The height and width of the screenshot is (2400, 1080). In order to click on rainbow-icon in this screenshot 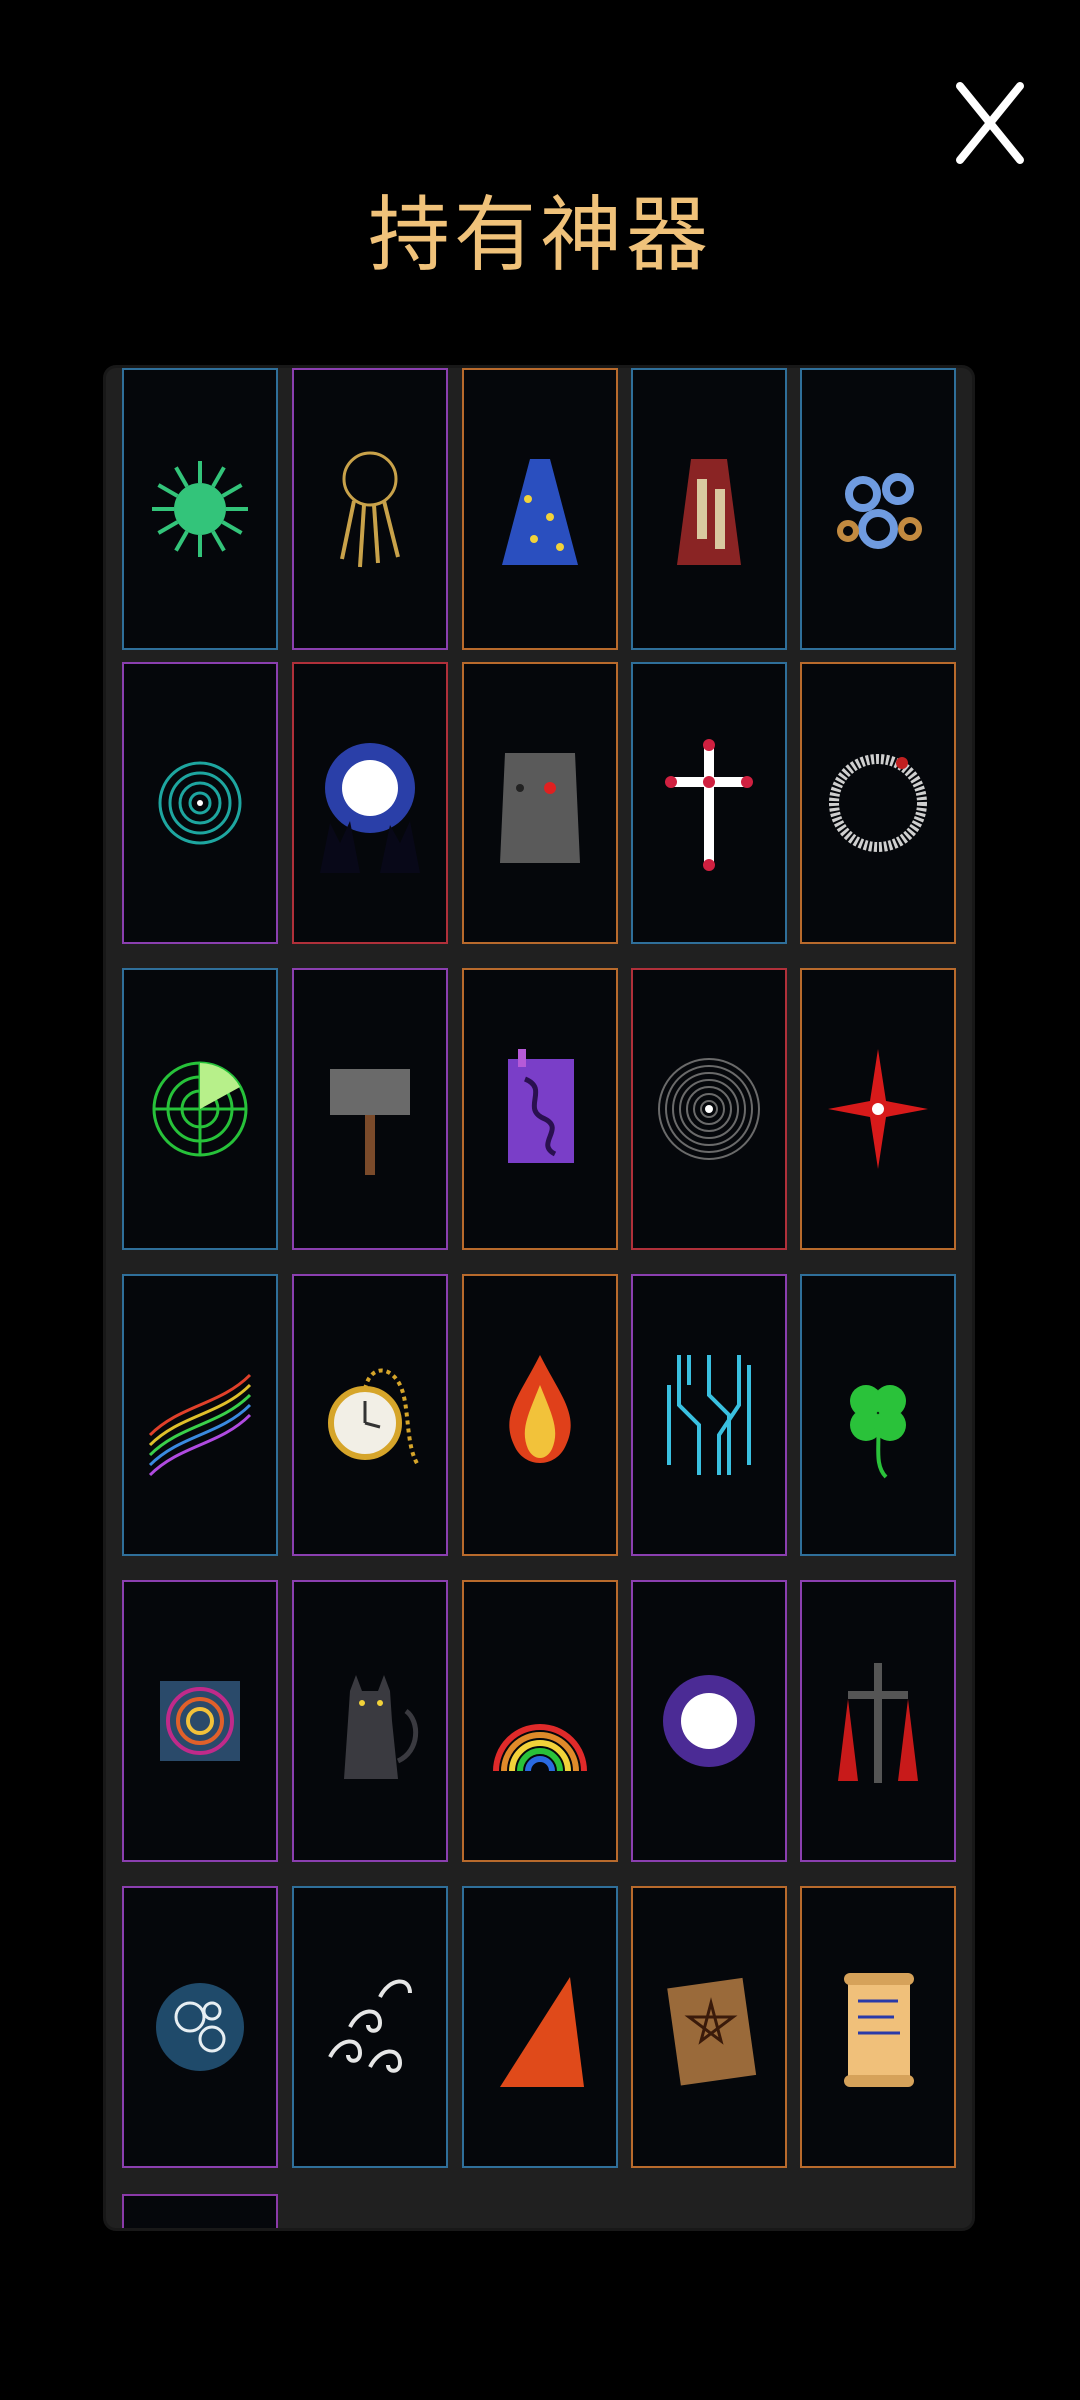, I will do `click(540, 1748)`.